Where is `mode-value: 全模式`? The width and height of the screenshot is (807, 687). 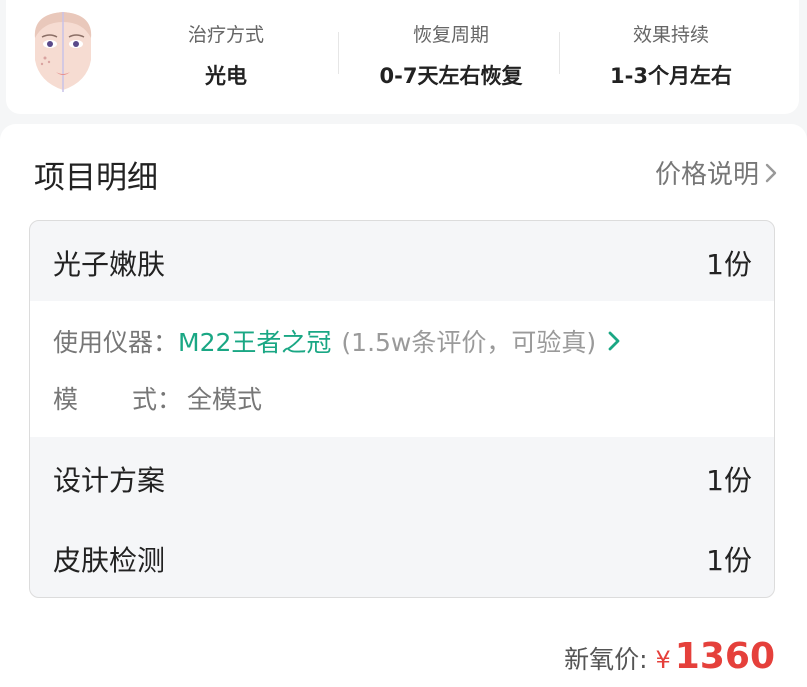 mode-value: 全模式 is located at coordinates (225, 399).